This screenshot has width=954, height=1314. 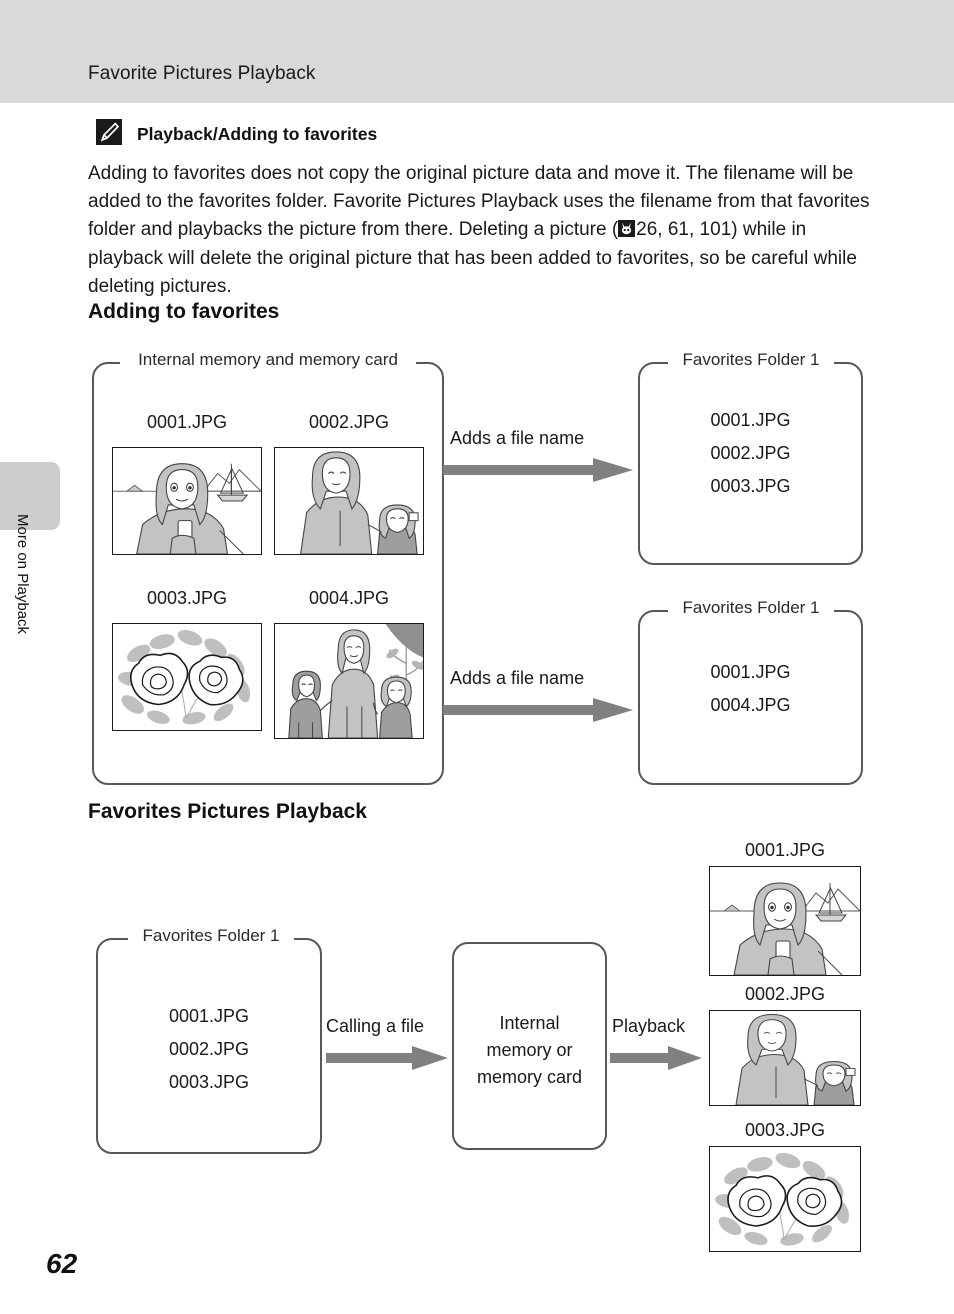 What do you see at coordinates (529, 1077) in the screenshot?
I see `internal-memory-line-3: memory card` at bounding box center [529, 1077].